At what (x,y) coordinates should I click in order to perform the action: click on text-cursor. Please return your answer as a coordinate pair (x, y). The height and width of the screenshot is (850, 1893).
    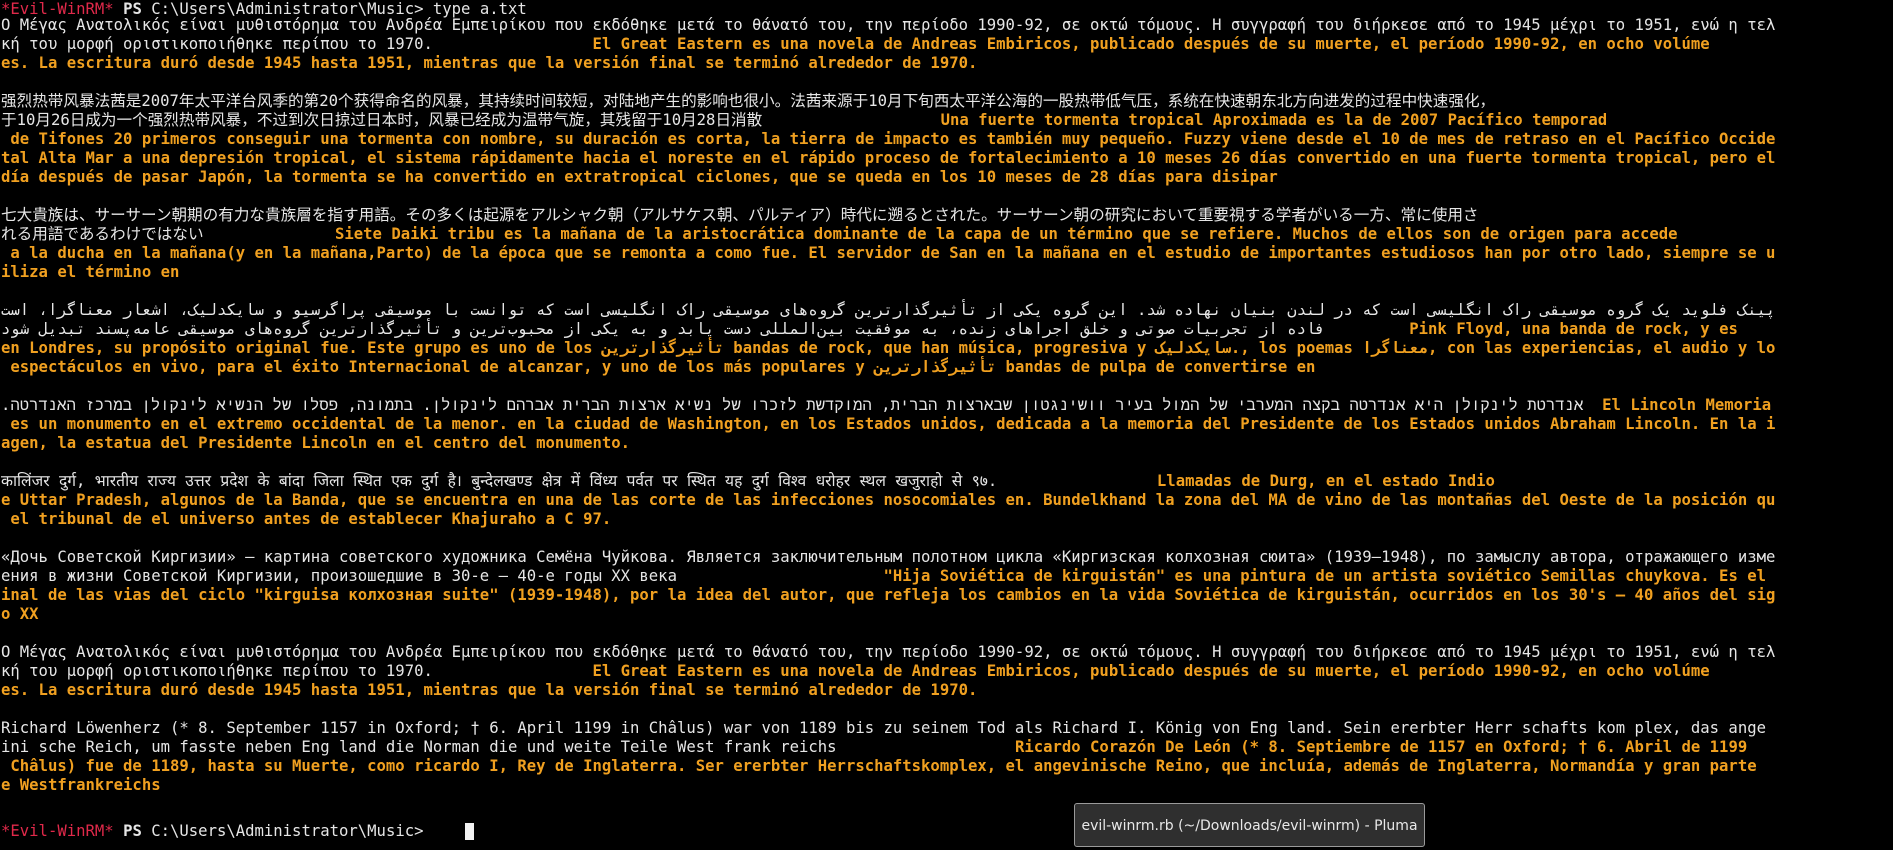
    Looking at the image, I should click on (469, 831).